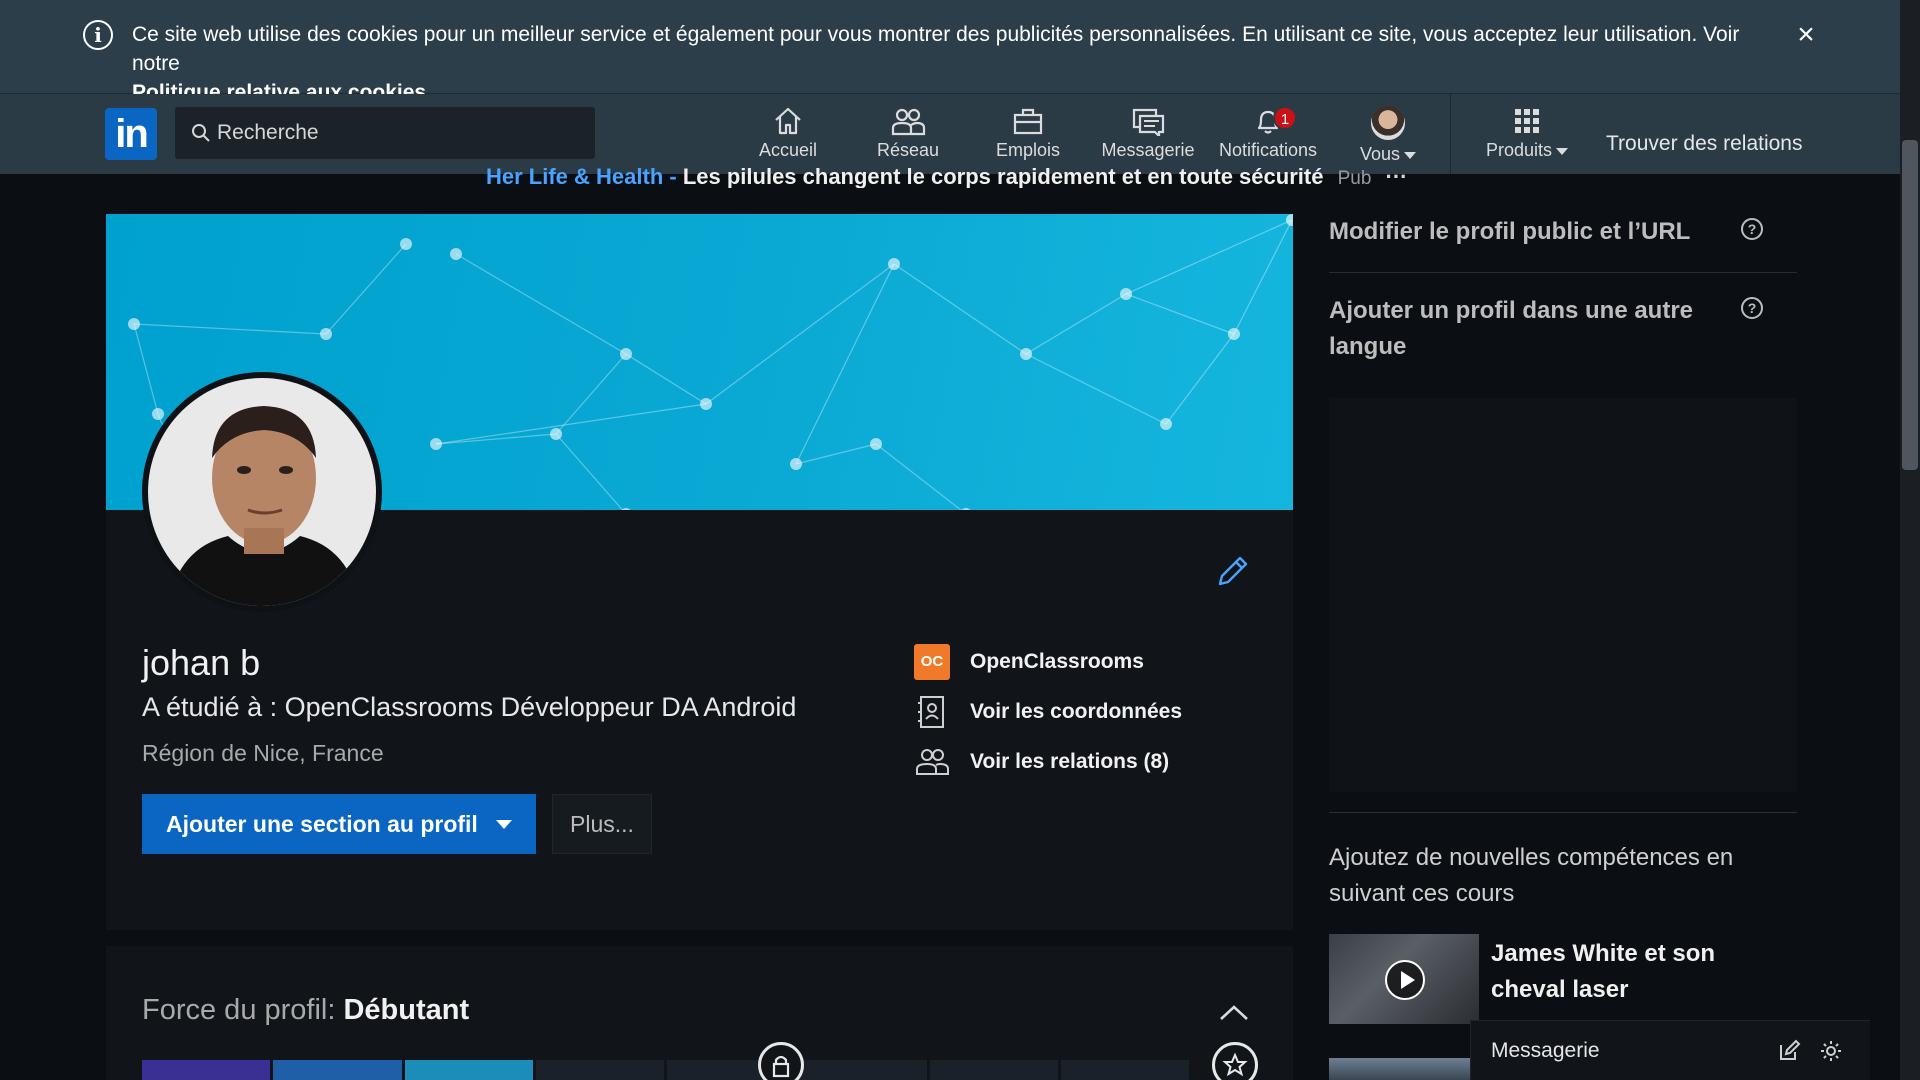 The width and height of the screenshot is (1920, 1080). I want to click on course-title: James White et son cheval laser, so click(1641, 972).